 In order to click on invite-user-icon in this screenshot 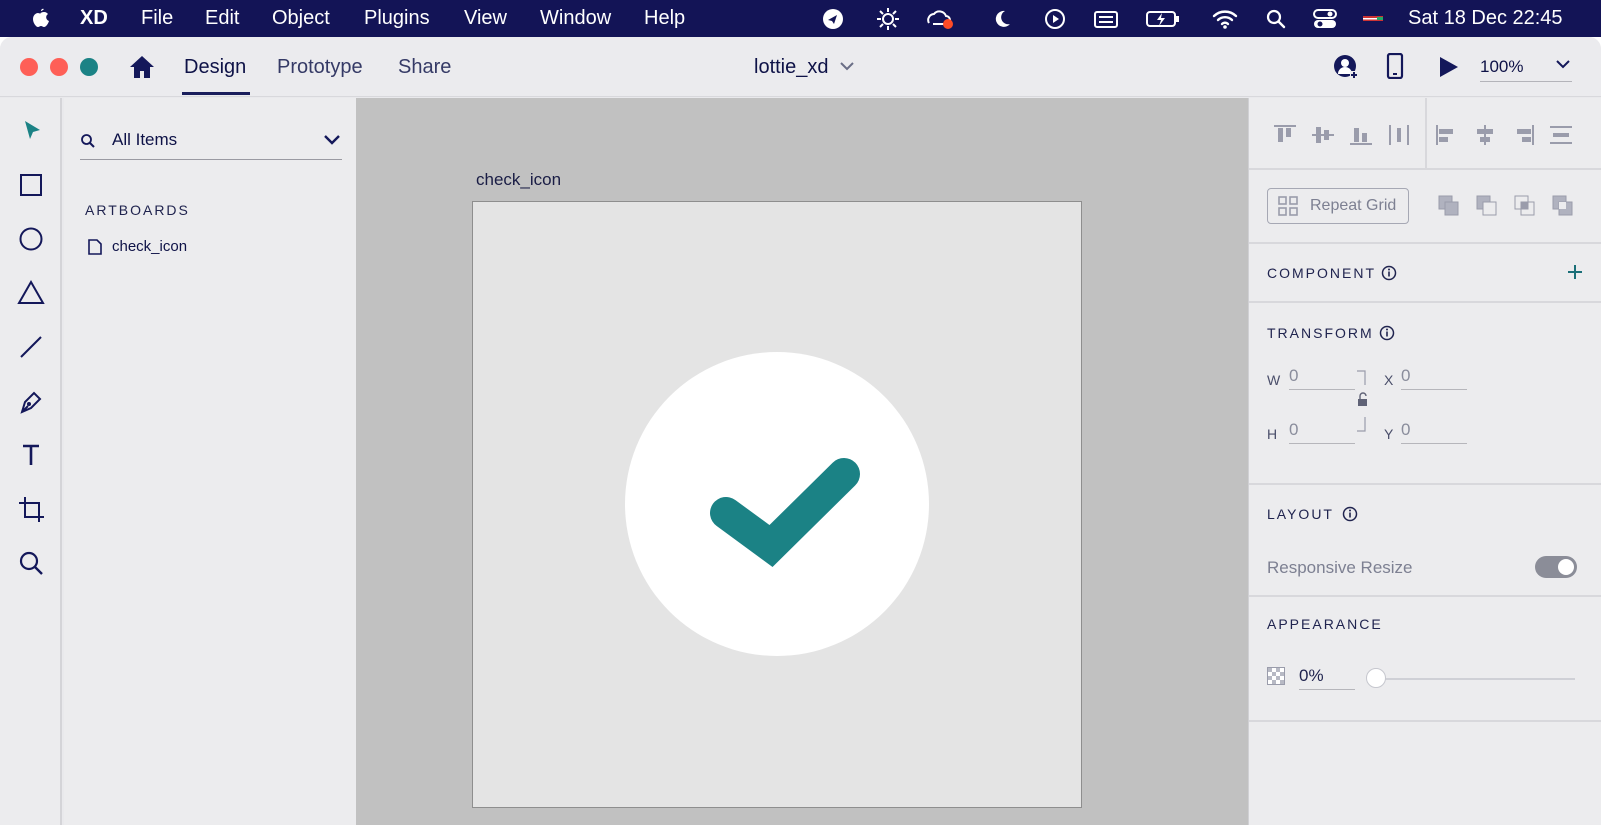, I will do `click(1346, 67)`.